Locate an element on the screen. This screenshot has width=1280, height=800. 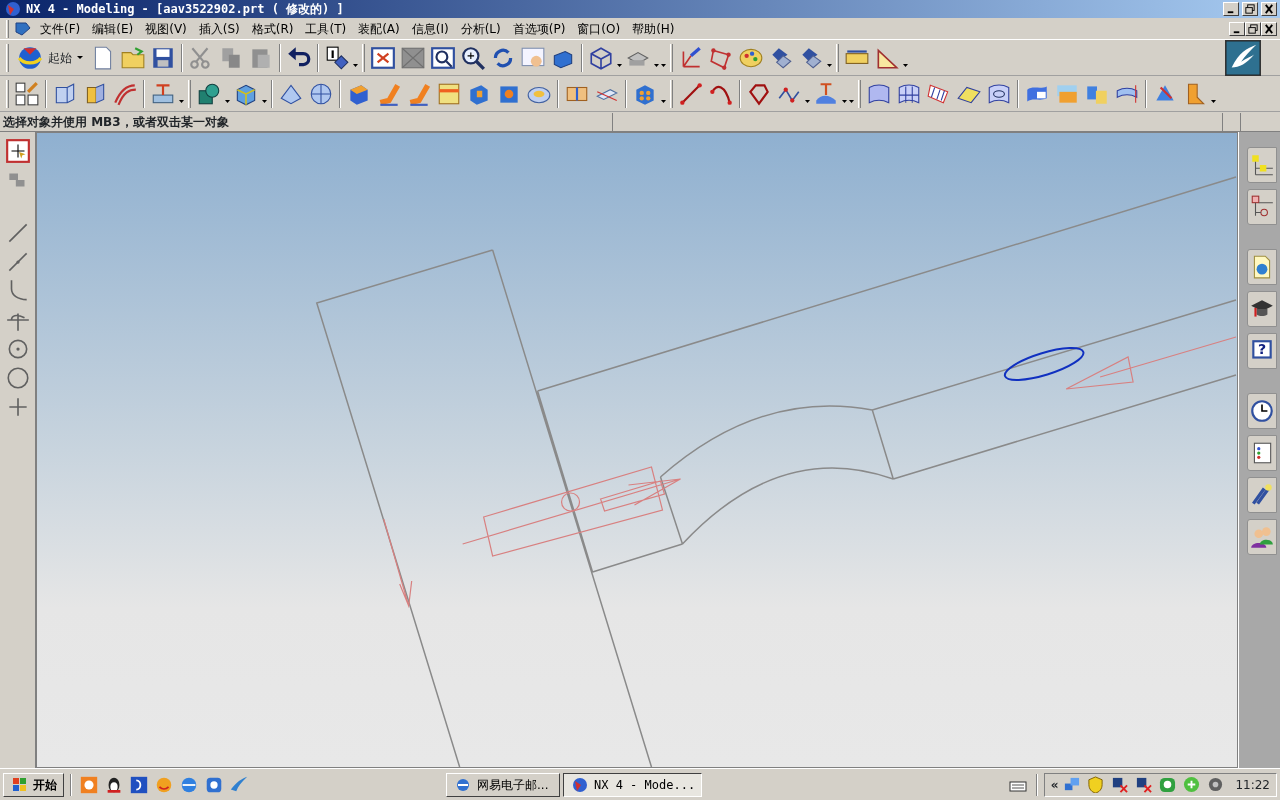
windows-logo-icon is located at coordinates (19, 784).